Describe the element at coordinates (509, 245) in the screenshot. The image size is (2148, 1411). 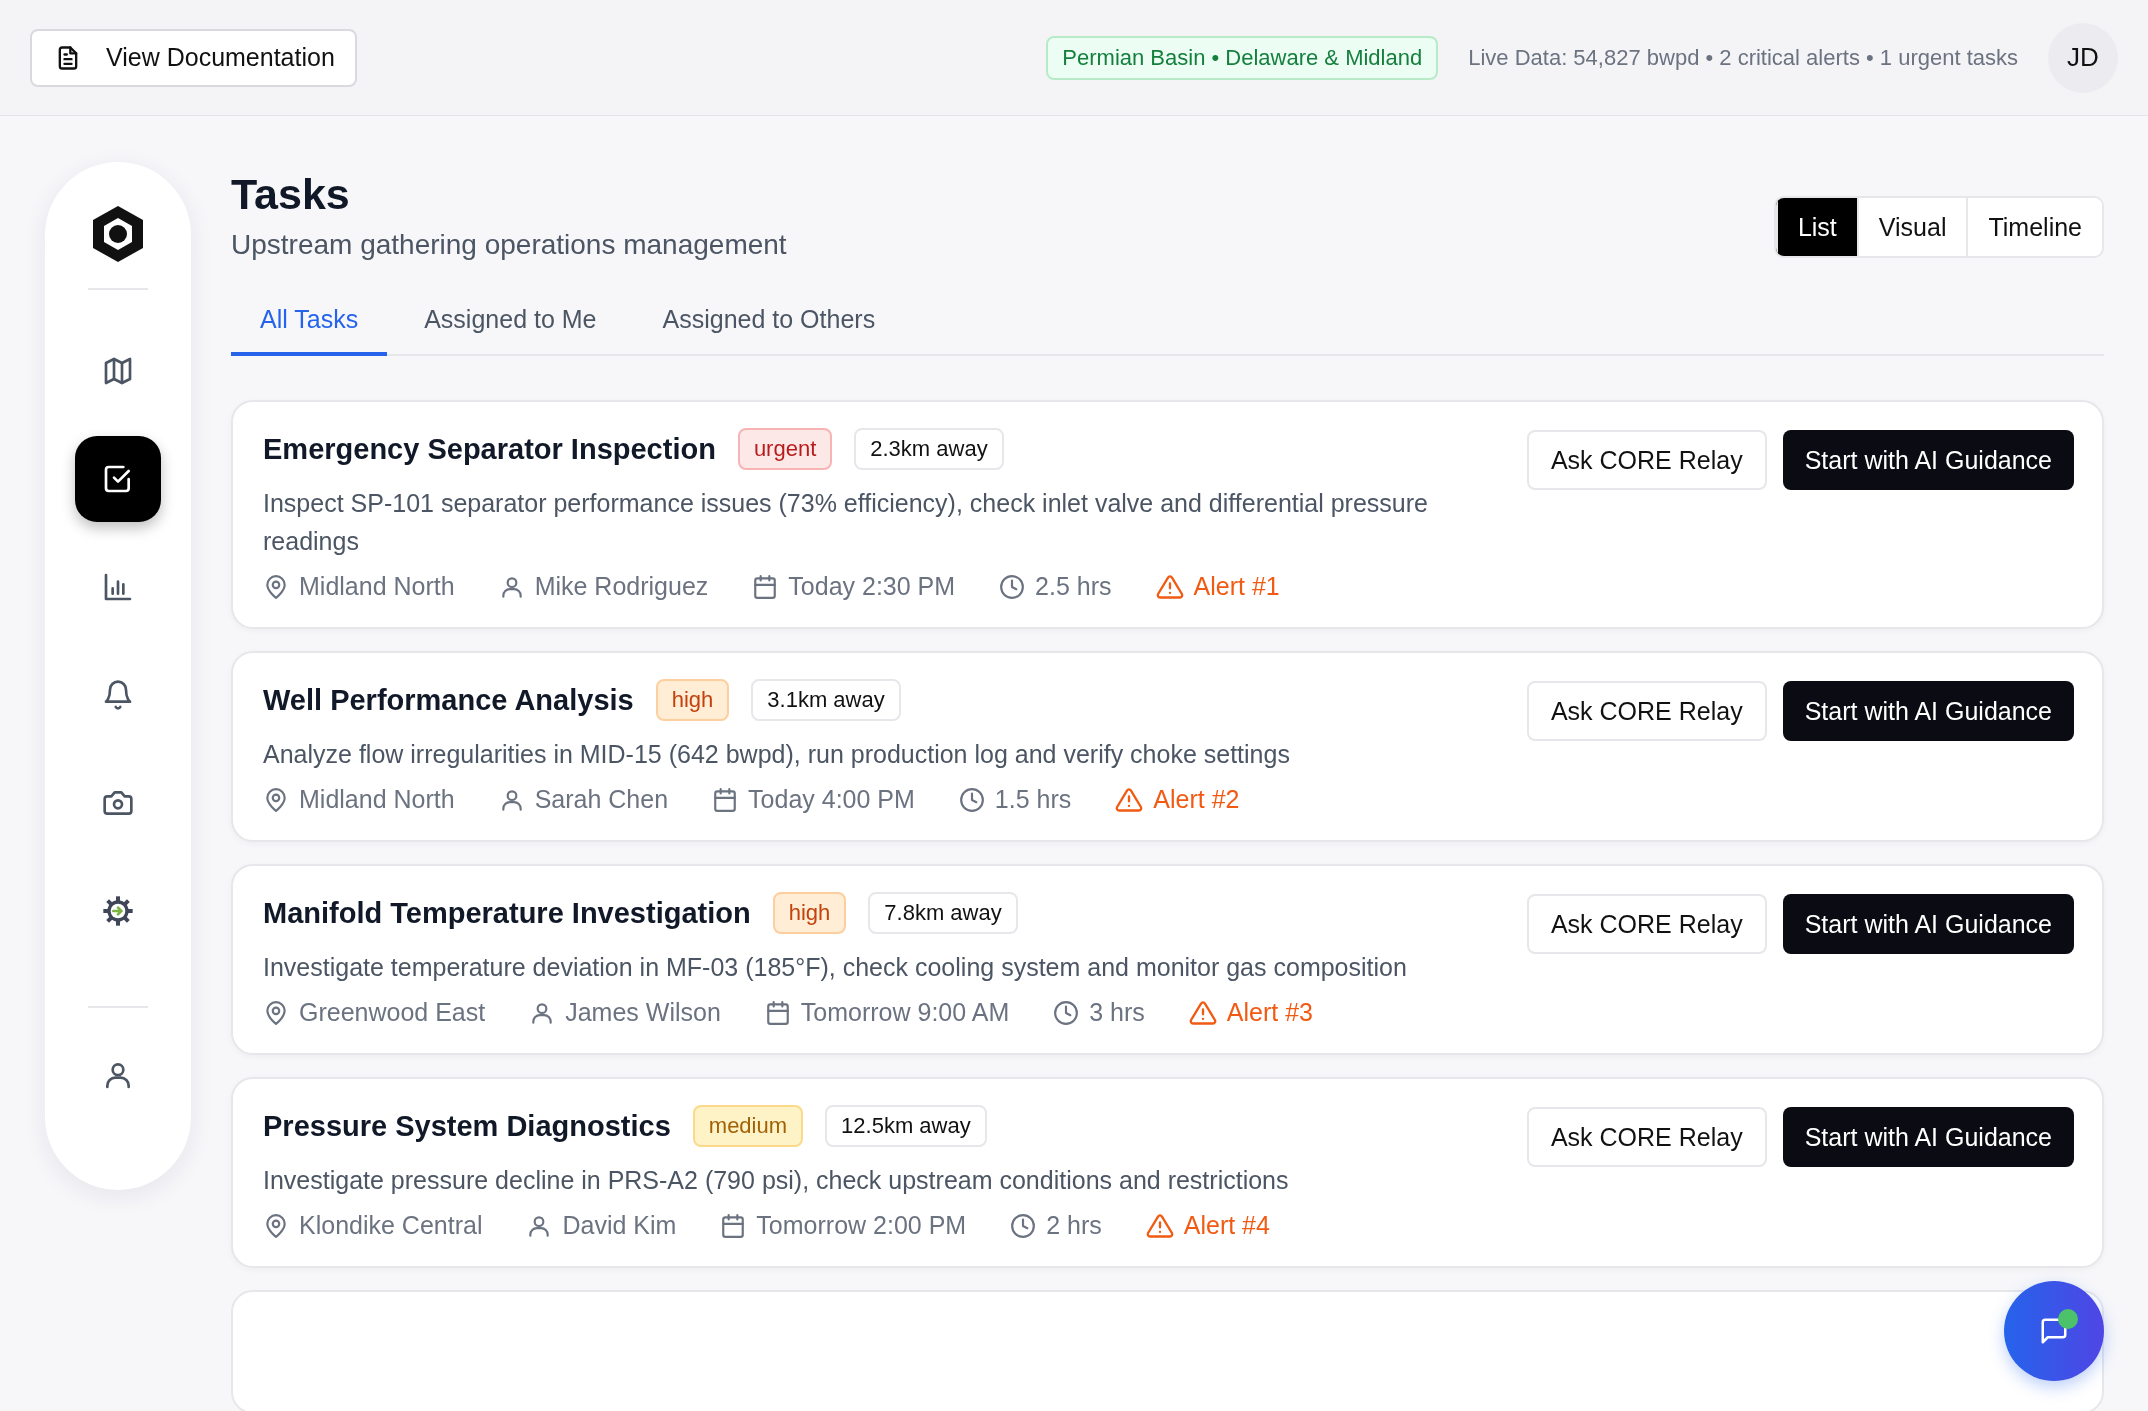
I see `page-subtitle: Upstream gathering operations management` at that location.